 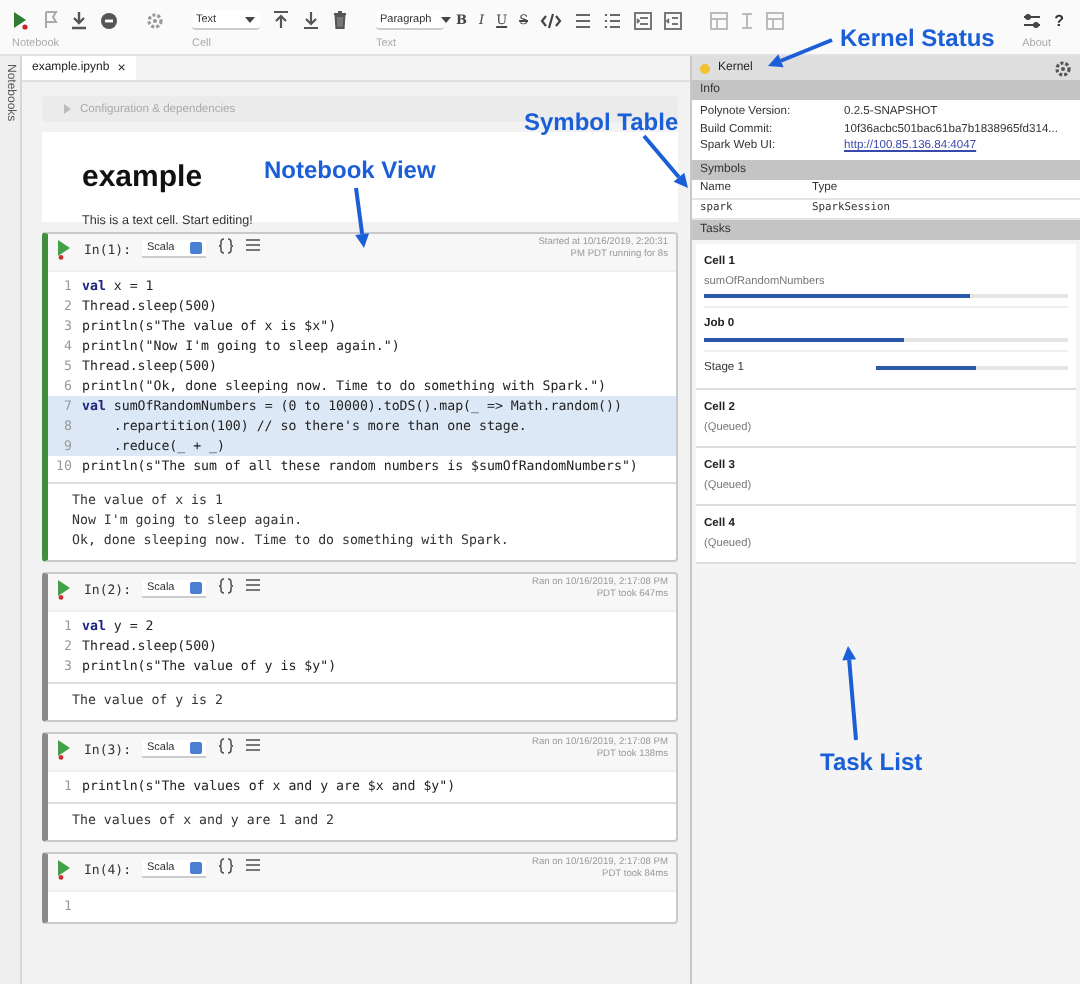 What do you see at coordinates (1032, 20) in the screenshot?
I see `sliders-icon` at bounding box center [1032, 20].